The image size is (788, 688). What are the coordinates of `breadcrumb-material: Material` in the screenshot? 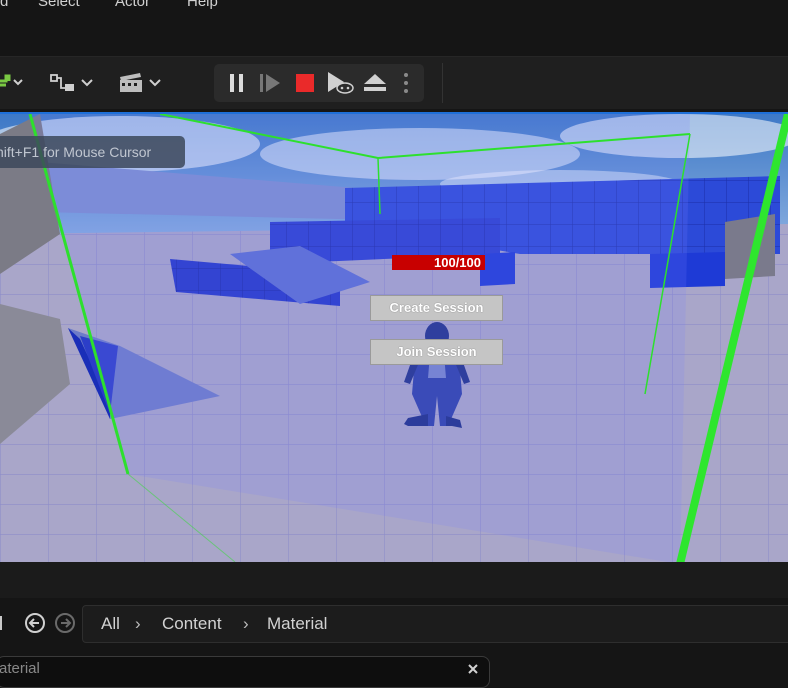 It's located at (297, 624).